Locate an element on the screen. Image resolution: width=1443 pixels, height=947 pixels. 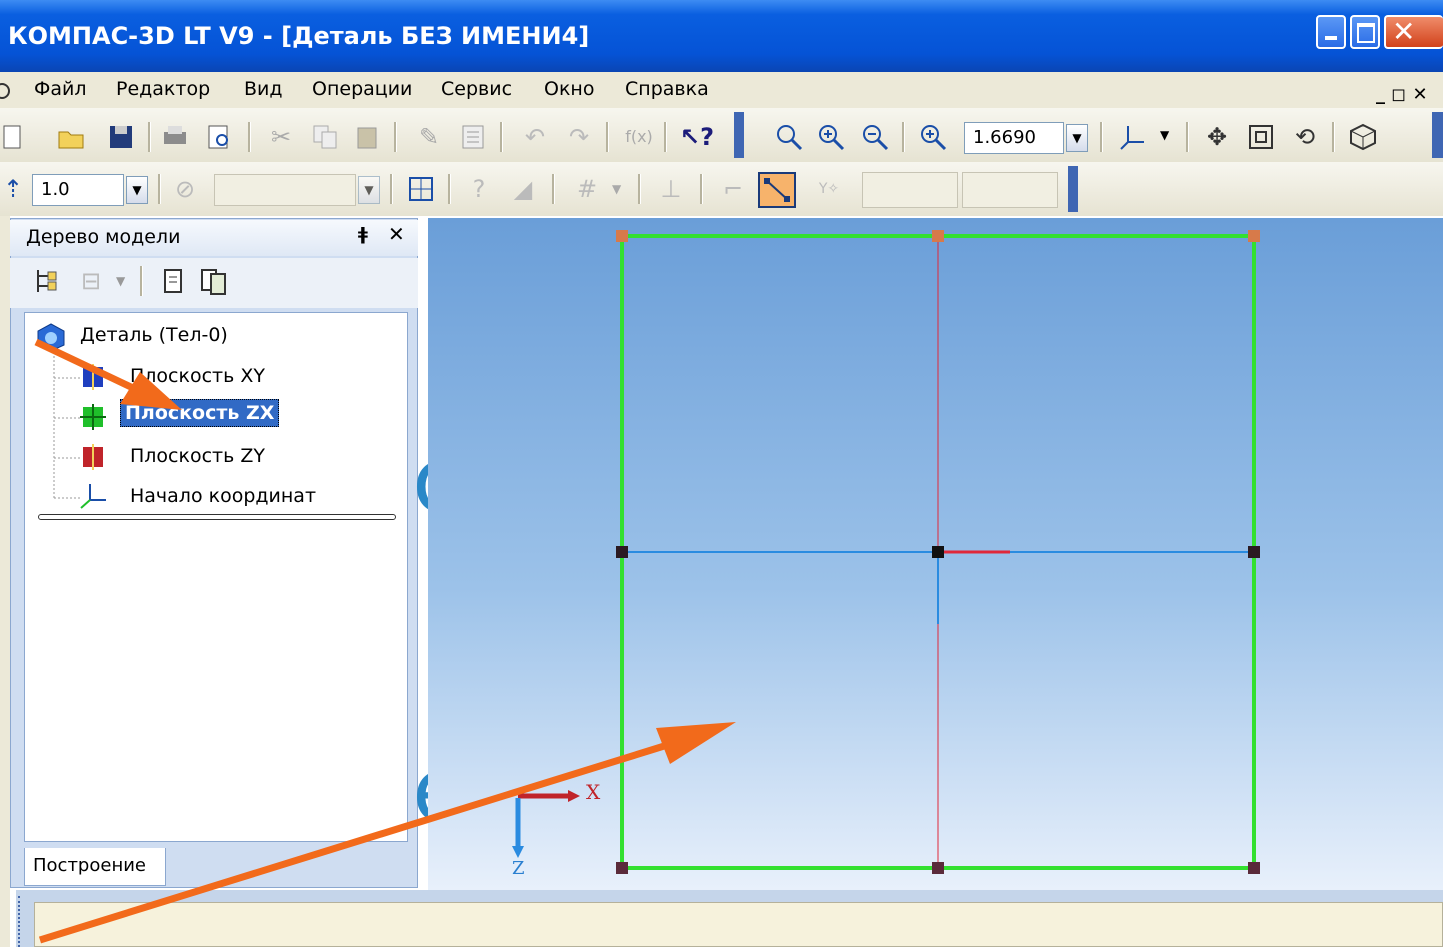
annotation-arrowhead-tree is located at coordinates (151, 391).